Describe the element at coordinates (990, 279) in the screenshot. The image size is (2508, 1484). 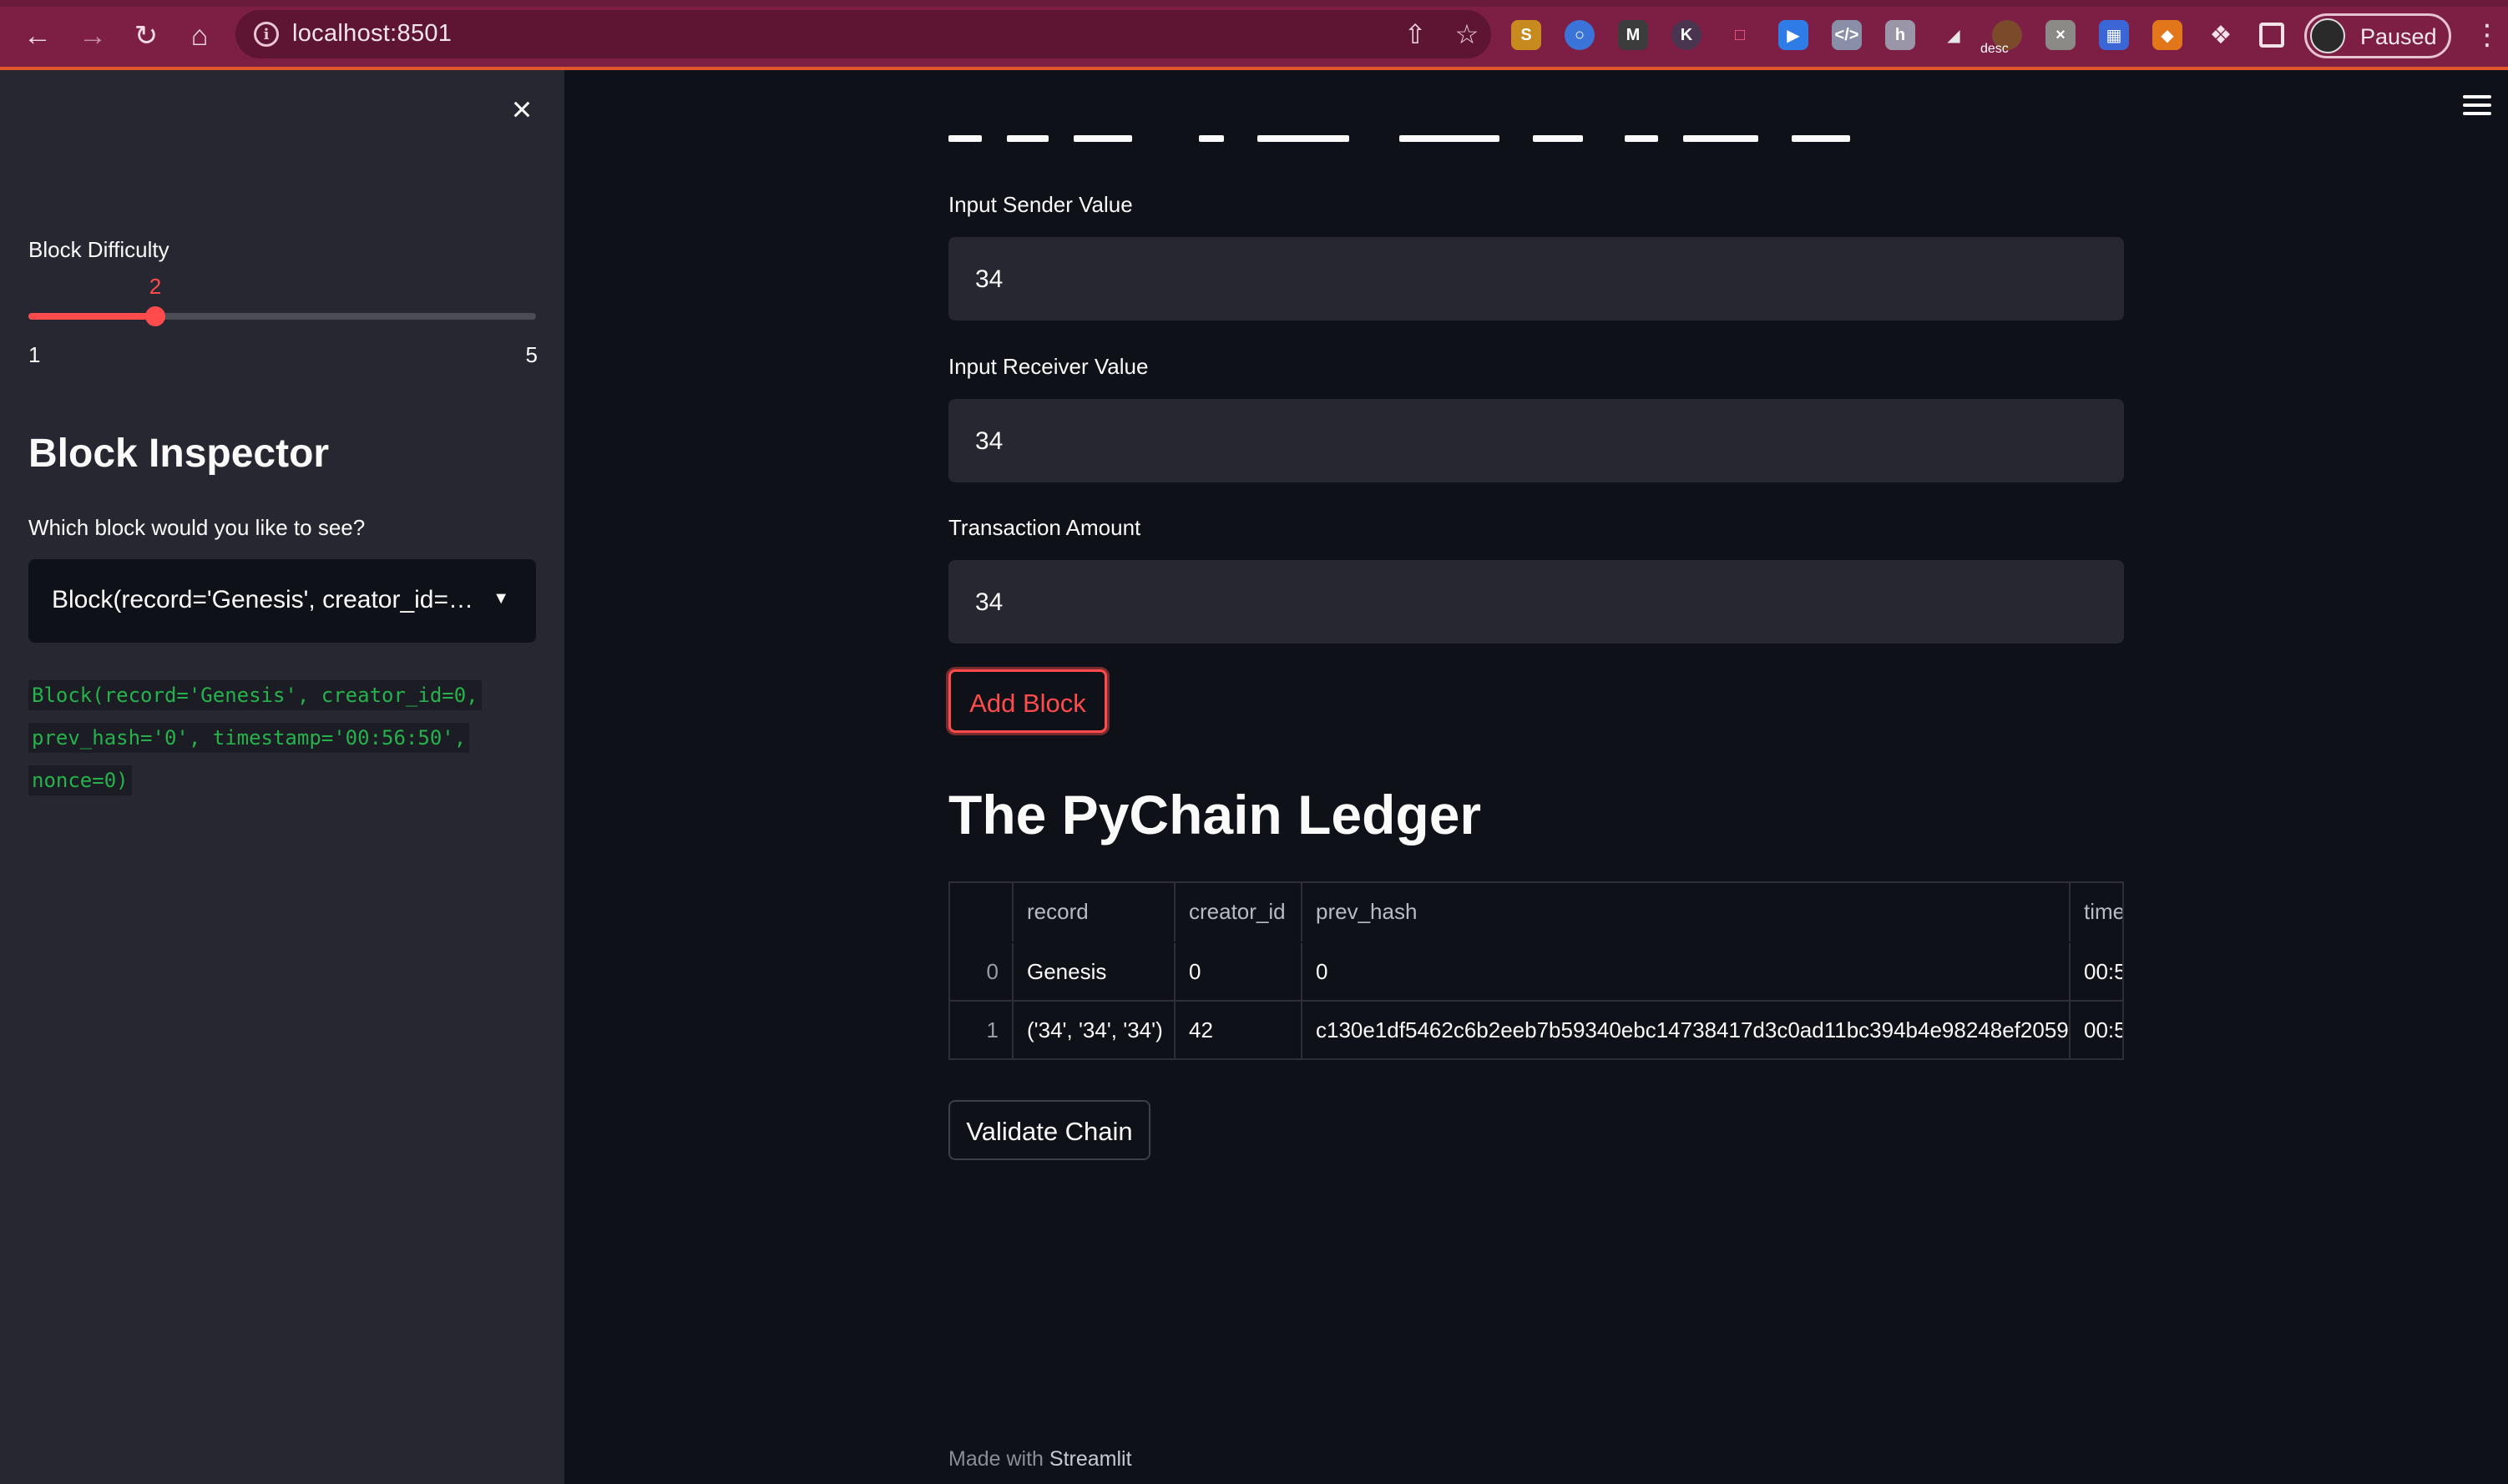
I see `sender-value: 34` at that location.